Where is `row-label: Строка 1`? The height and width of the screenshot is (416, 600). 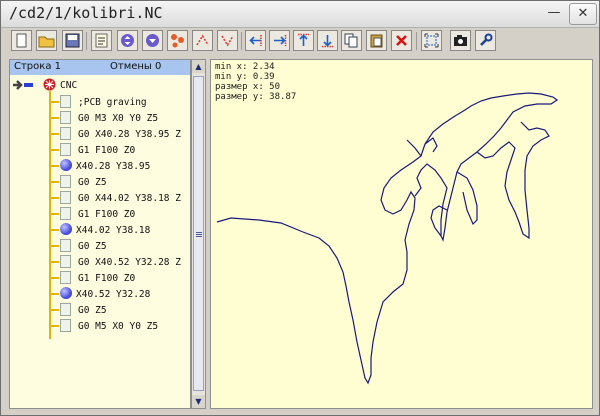 row-label: Строка 1 is located at coordinates (37, 66).